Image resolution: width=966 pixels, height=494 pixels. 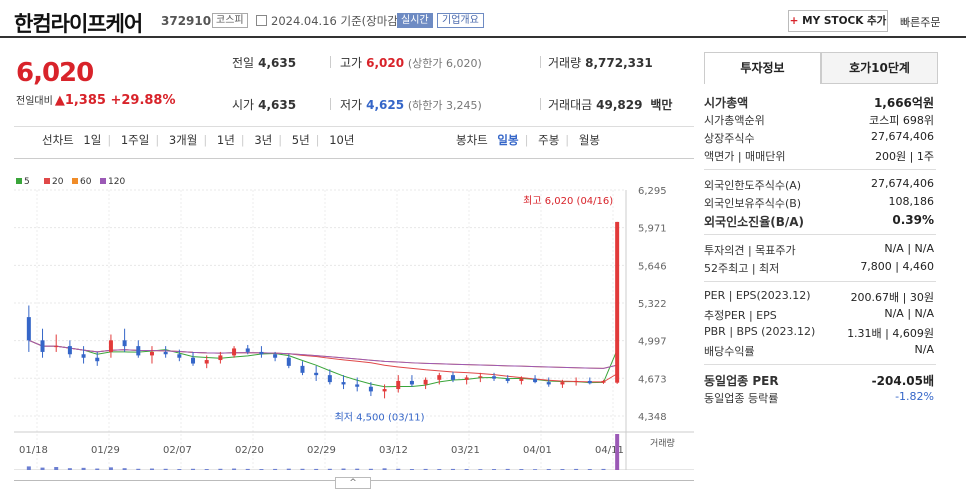 I want to click on x-tick-label: 04/11, so click(x=609, y=450).